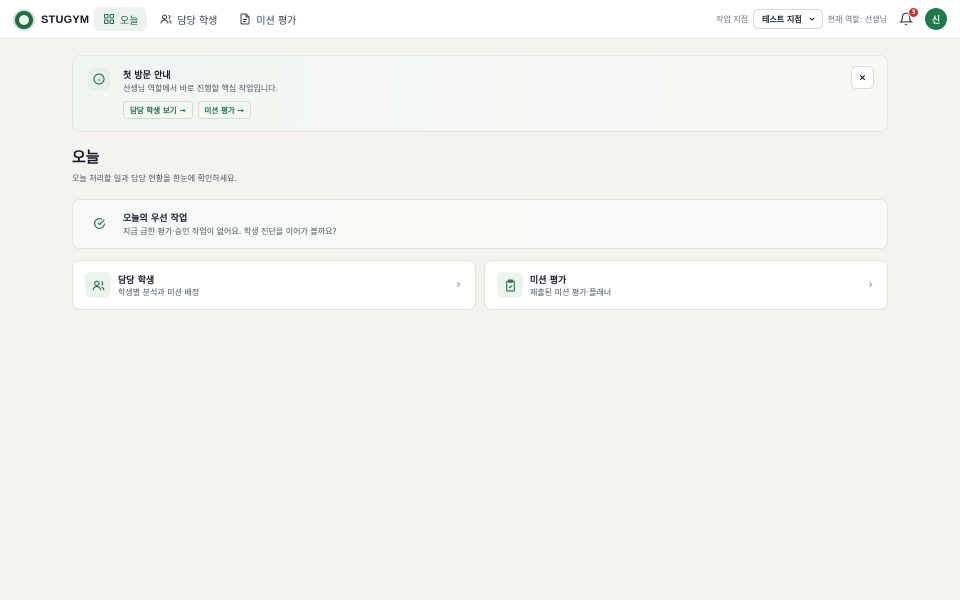  Describe the element at coordinates (936, 19) in the screenshot. I see `avatar: 신` at that location.